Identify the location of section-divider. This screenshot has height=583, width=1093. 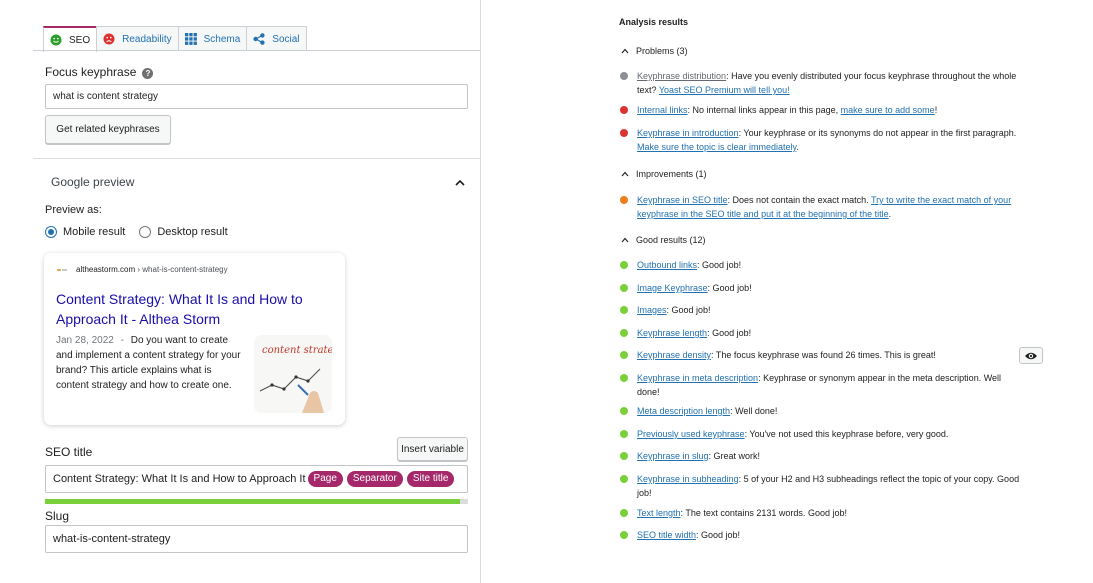
(256, 158).